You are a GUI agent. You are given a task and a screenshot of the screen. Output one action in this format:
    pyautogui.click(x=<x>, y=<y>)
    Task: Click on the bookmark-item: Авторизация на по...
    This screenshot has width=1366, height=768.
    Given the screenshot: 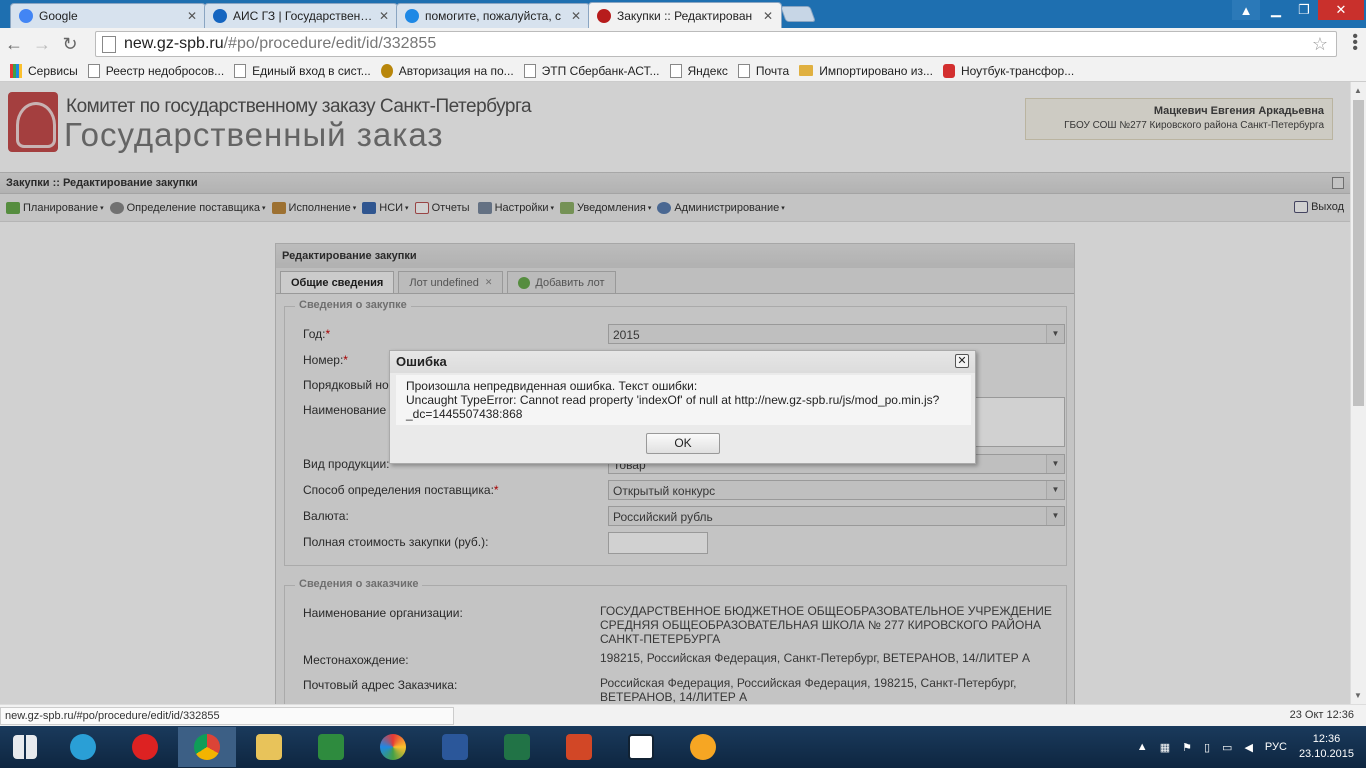 What is the action you would take?
    pyautogui.click(x=447, y=70)
    